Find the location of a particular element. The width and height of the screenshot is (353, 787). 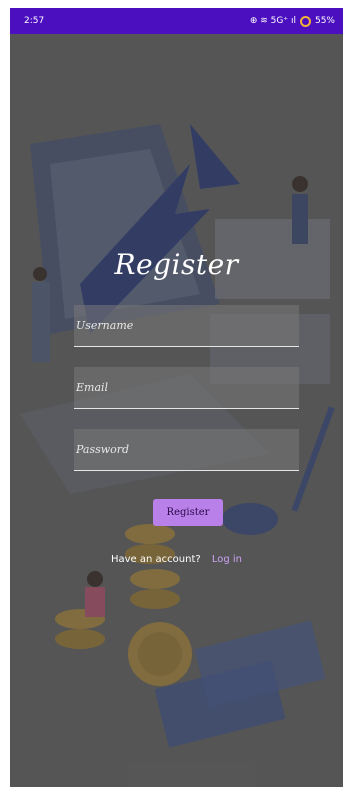

username-input is located at coordinates (186, 325).